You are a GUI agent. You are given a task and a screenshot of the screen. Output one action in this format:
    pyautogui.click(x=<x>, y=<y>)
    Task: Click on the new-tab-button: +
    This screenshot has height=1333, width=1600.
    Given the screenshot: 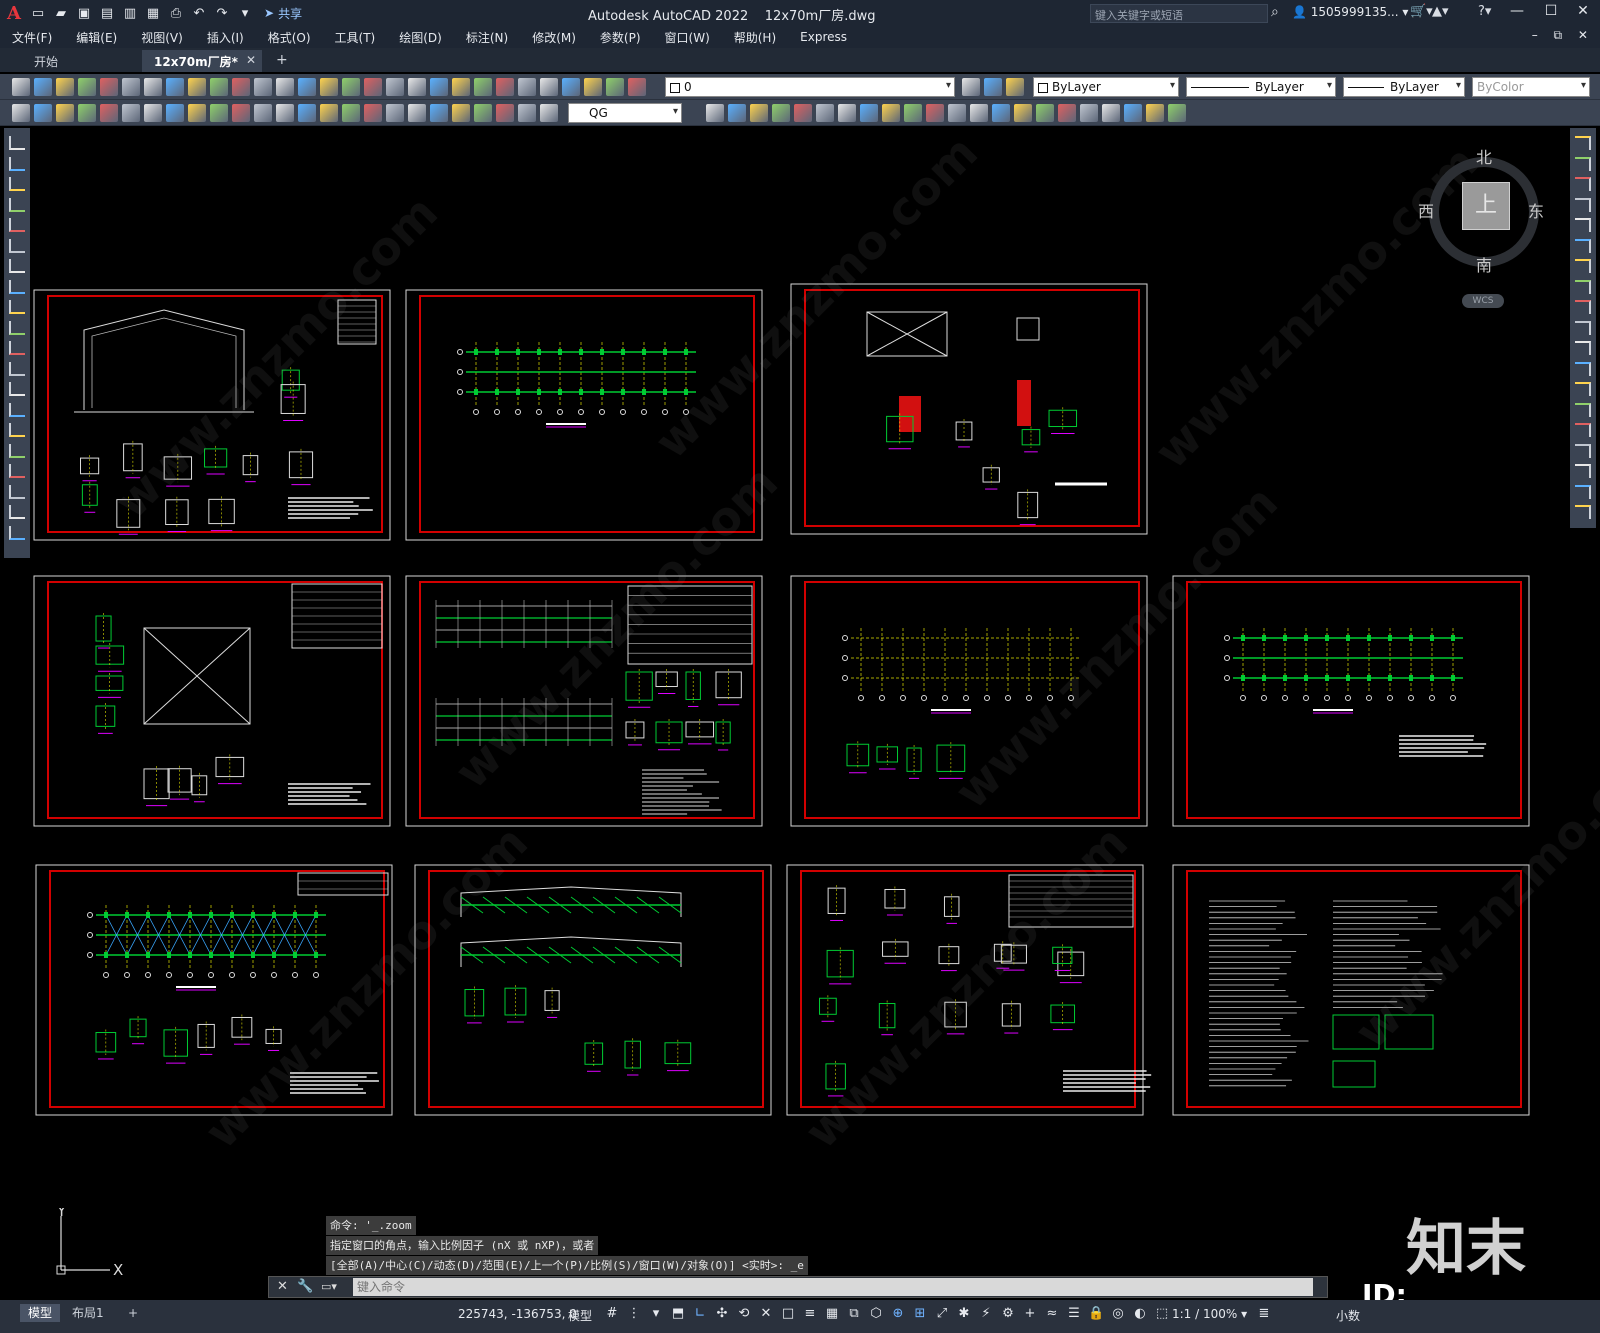 What is the action you would take?
    pyautogui.click(x=282, y=60)
    